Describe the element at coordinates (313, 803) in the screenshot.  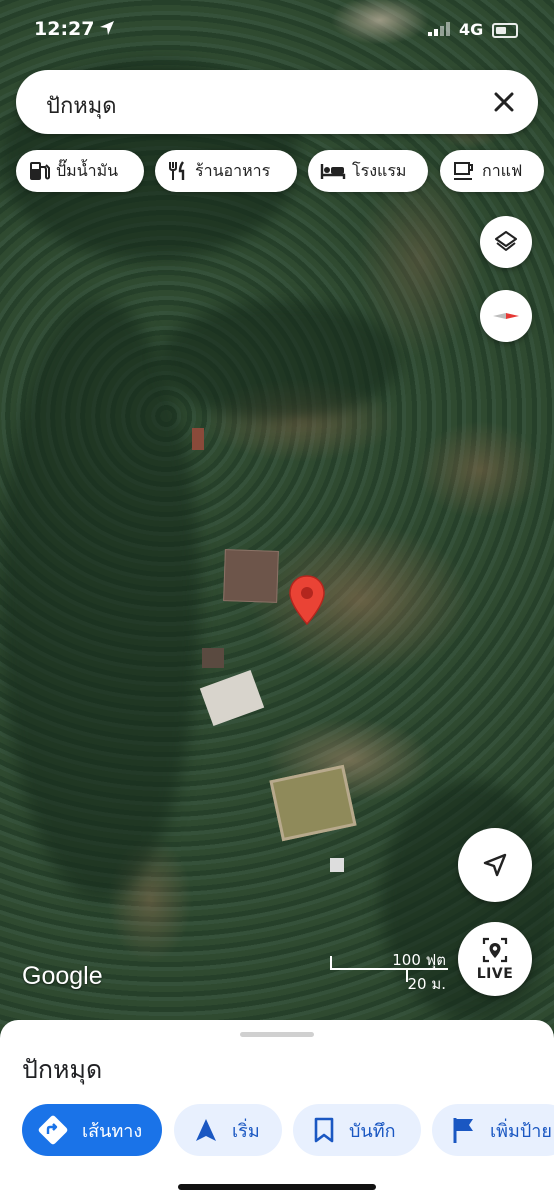
I see `pond` at that location.